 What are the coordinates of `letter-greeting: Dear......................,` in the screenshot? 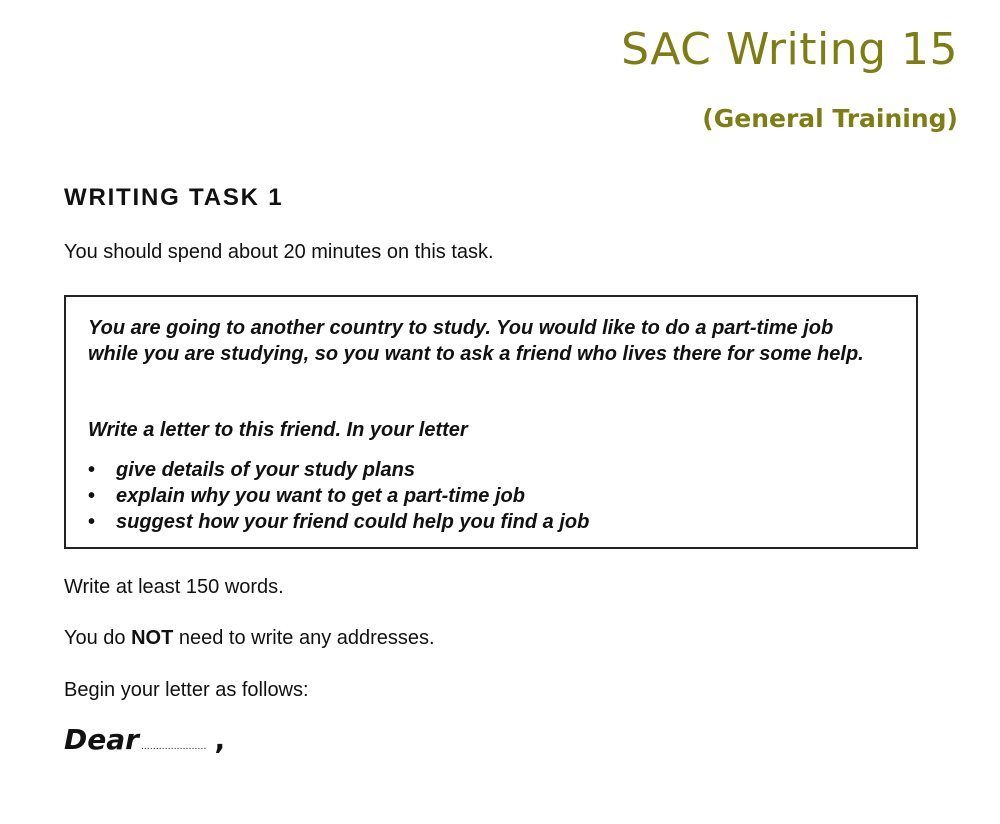 It's located at (144, 739).